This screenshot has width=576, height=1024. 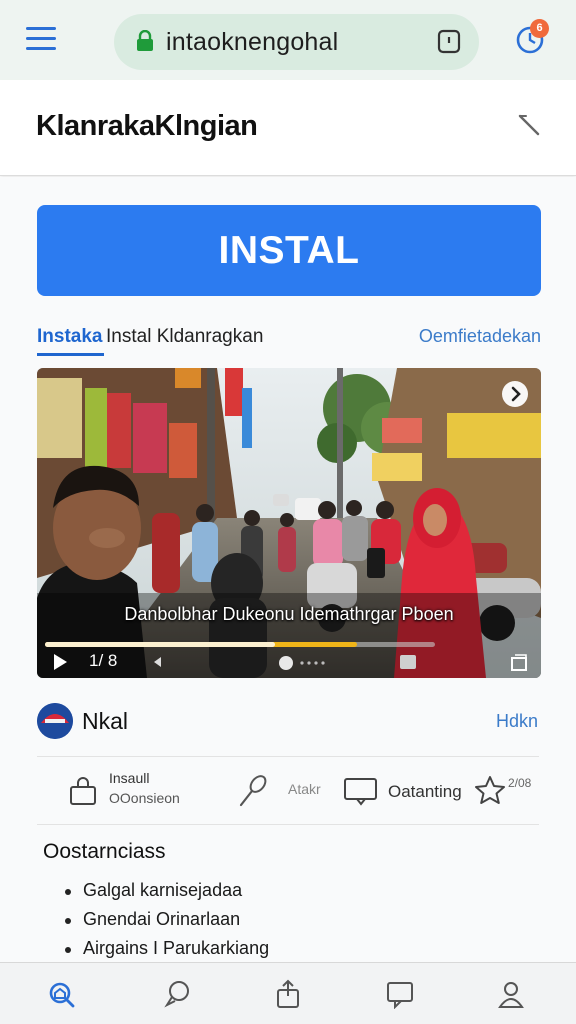 I want to click on rate-action: 2/08, so click(x=509, y=790).